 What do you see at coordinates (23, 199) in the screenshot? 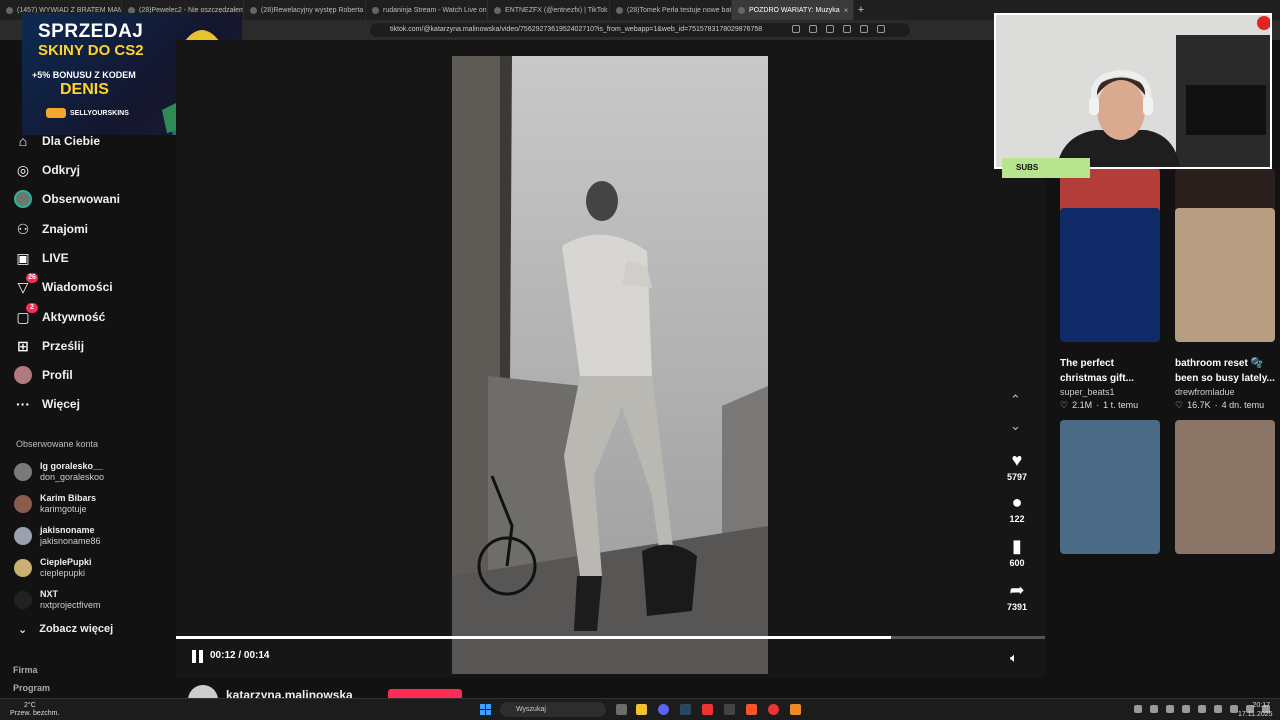
I see `following-avatar-icon` at bounding box center [23, 199].